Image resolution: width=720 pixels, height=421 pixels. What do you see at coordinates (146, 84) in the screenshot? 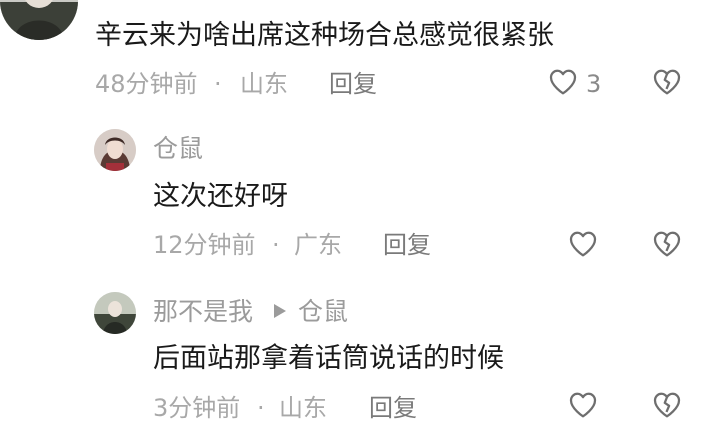
I see `comment-time: 48分钟前` at bounding box center [146, 84].